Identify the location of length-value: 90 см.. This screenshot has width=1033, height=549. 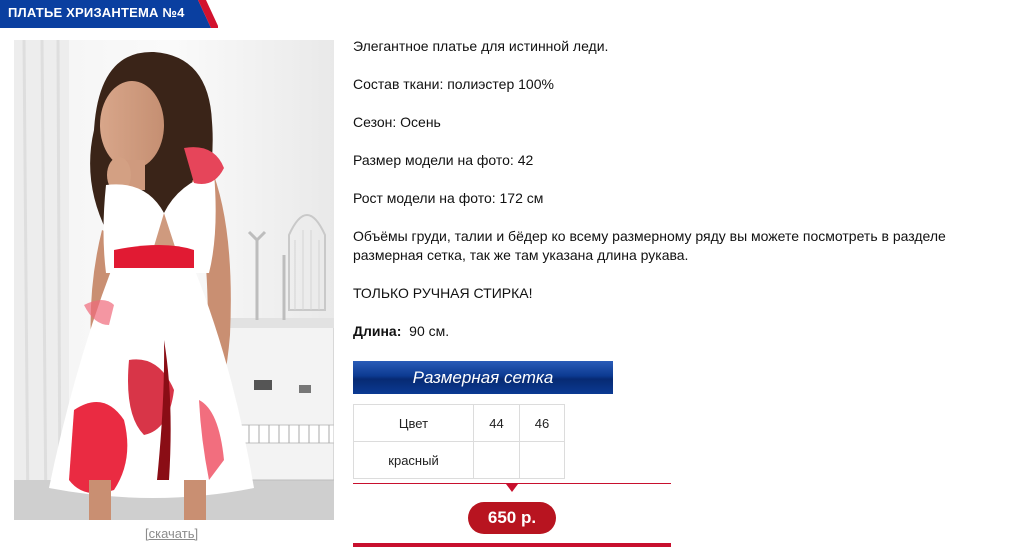
(429, 331).